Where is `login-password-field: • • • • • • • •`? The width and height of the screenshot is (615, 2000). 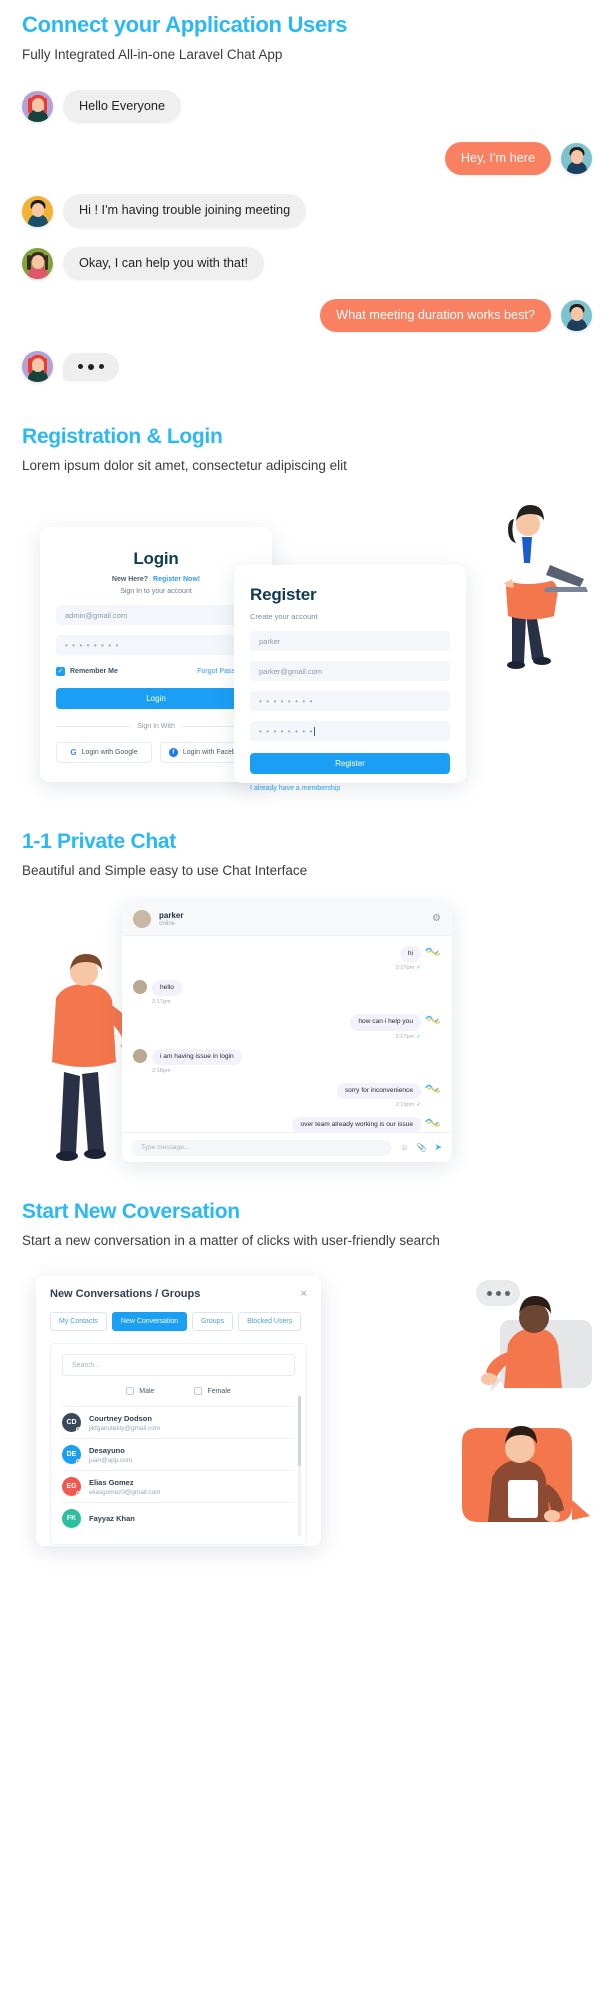
login-password-field: • • • • • • • • is located at coordinates (156, 645).